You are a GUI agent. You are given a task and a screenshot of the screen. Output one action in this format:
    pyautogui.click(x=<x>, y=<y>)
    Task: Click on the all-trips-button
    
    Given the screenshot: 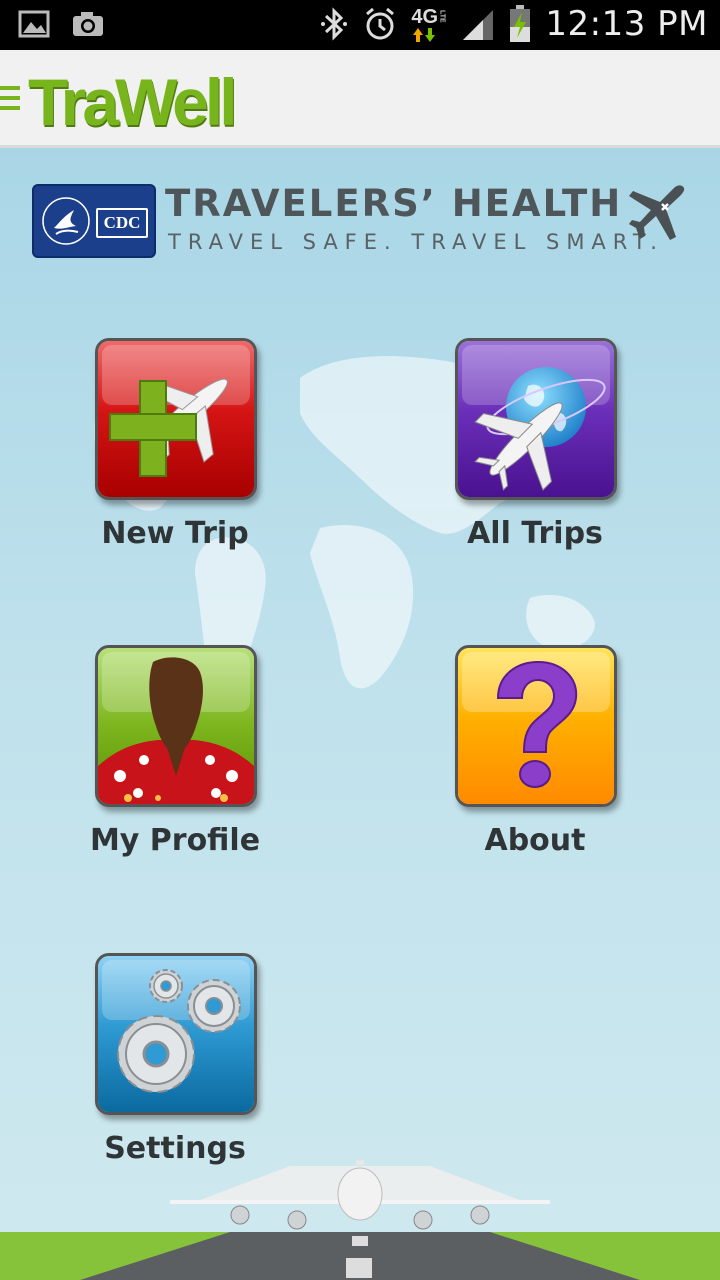 What is the action you would take?
    pyautogui.click(x=536, y=419)
    